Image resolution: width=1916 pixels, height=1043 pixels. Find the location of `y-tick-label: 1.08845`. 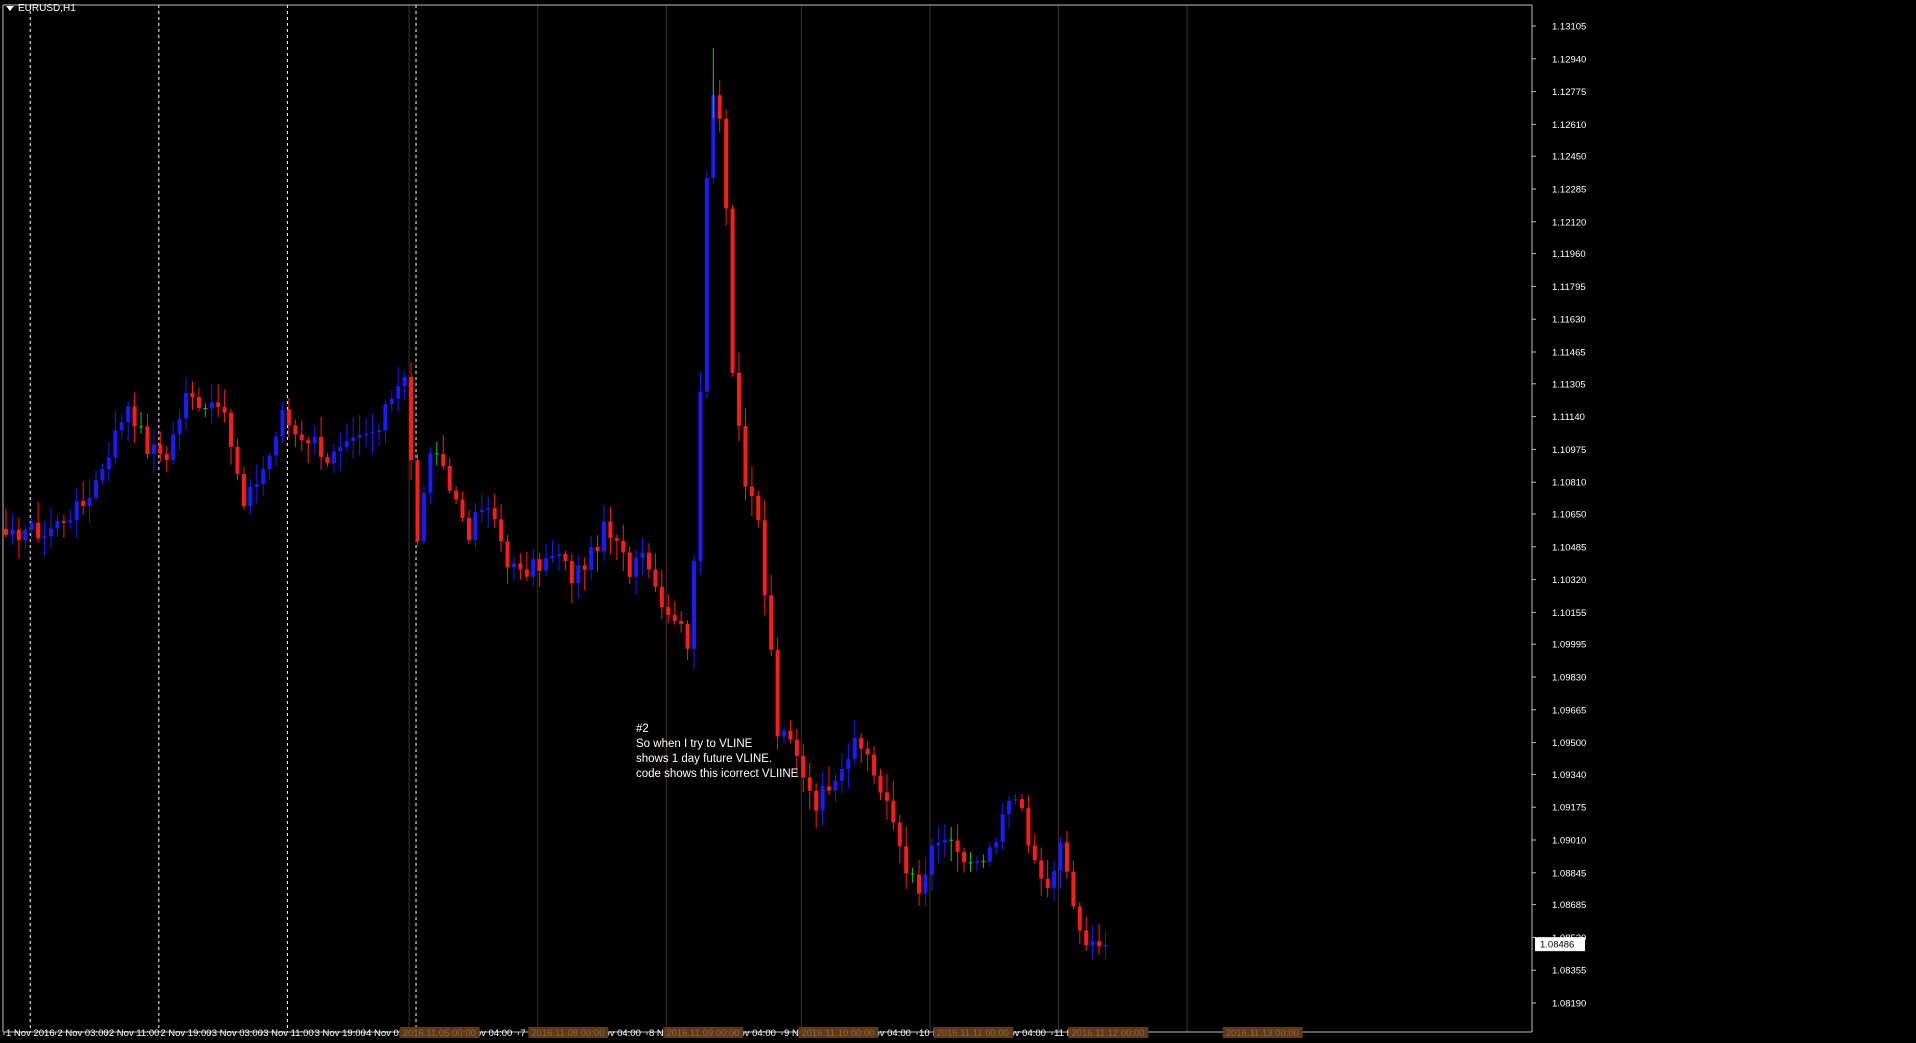

y-tick-label: 1.08845 is located at coordinates (1569, 873).